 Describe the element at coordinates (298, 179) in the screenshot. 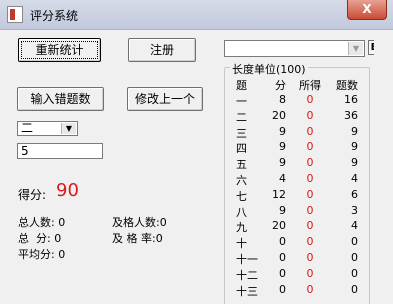

I see `table-row: 六 4 0 4` at that location.